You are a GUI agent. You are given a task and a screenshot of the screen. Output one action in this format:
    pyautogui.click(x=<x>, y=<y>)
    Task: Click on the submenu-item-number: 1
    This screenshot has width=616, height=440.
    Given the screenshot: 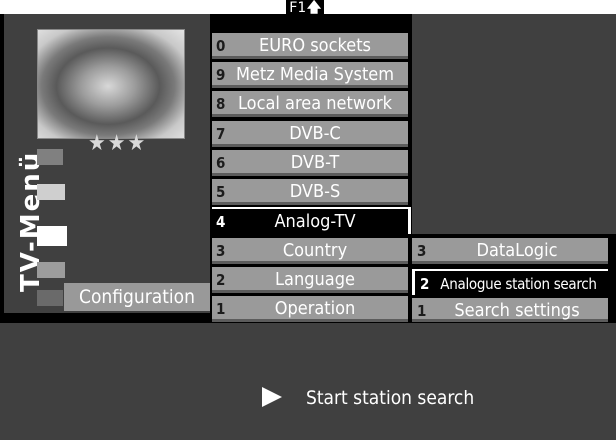 What is the action you would take?
    pyautogui.click(x=422, y=311)
    